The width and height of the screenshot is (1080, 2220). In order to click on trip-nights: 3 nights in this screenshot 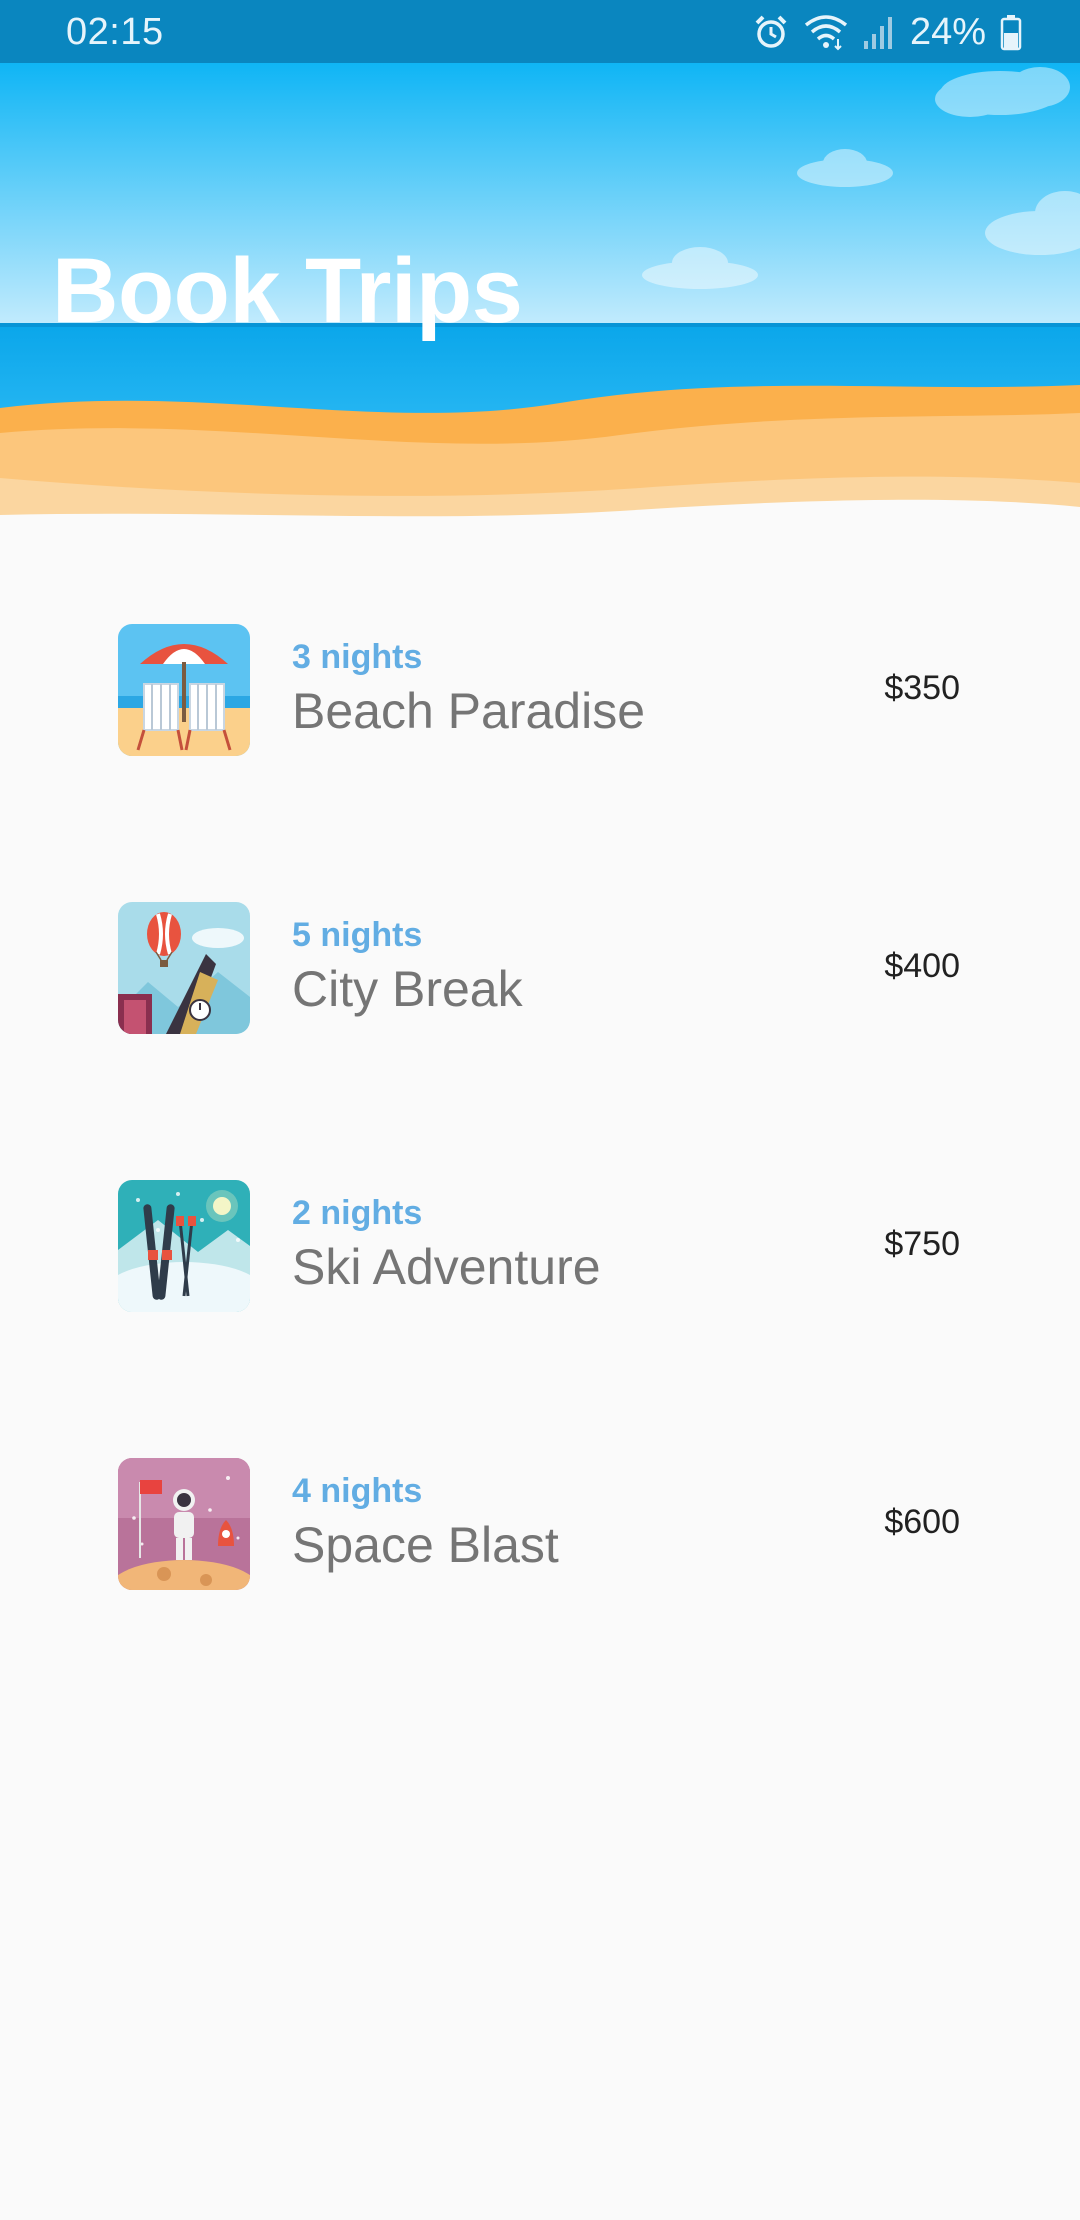, I will do `click(357, 657)`.